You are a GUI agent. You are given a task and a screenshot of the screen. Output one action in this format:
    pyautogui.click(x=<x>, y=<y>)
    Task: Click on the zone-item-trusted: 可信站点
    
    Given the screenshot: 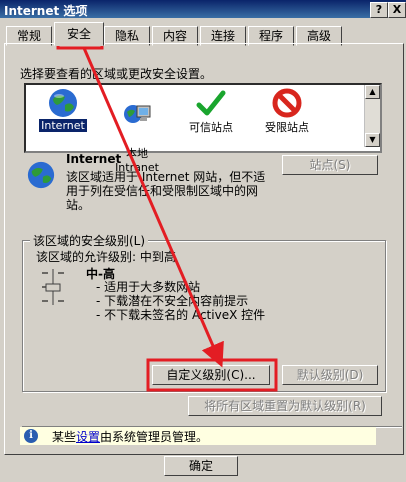 What is the action you would take?
    pyautogui.click(x=211, y=111)
    